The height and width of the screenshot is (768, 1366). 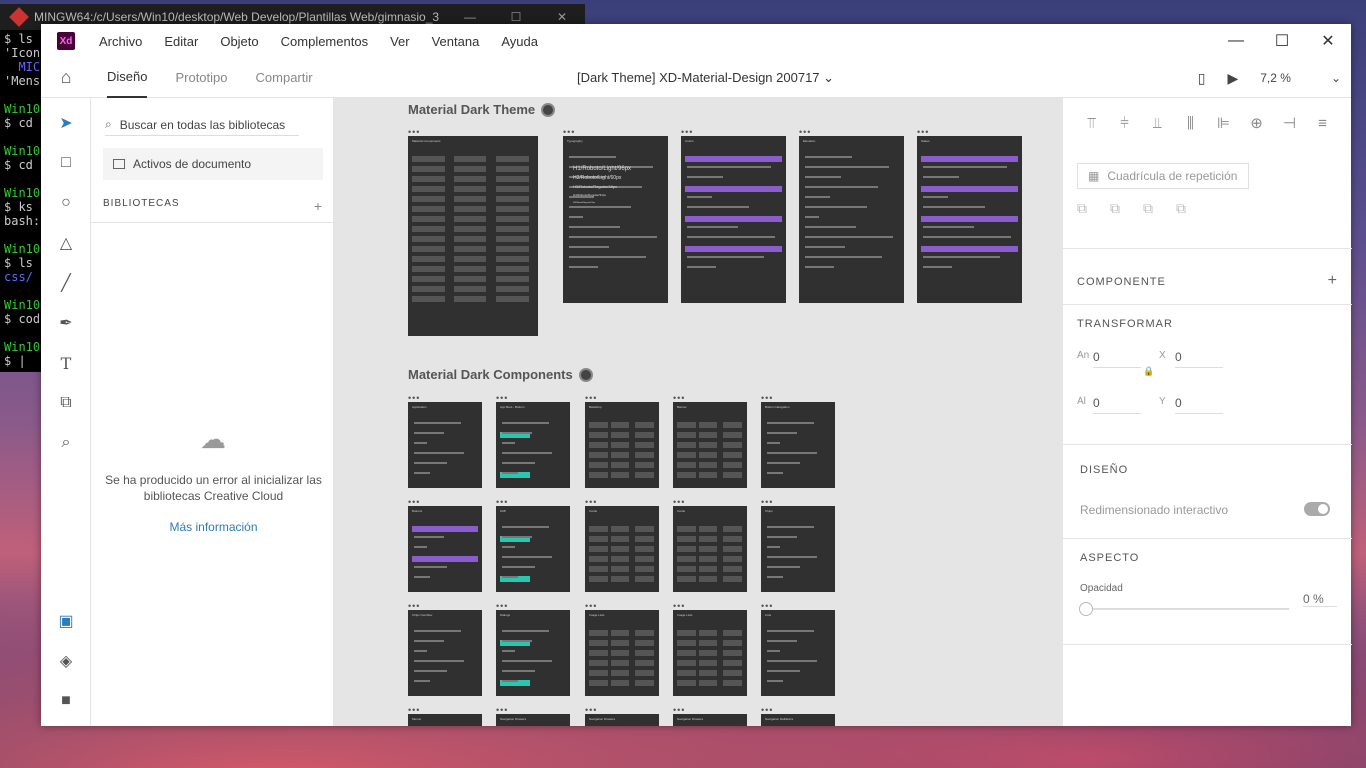 What do you see at coordinates (66, 203) in the screenshot?
I see `ellipse-tool-icon: ○` at bounding box center [66, 203].